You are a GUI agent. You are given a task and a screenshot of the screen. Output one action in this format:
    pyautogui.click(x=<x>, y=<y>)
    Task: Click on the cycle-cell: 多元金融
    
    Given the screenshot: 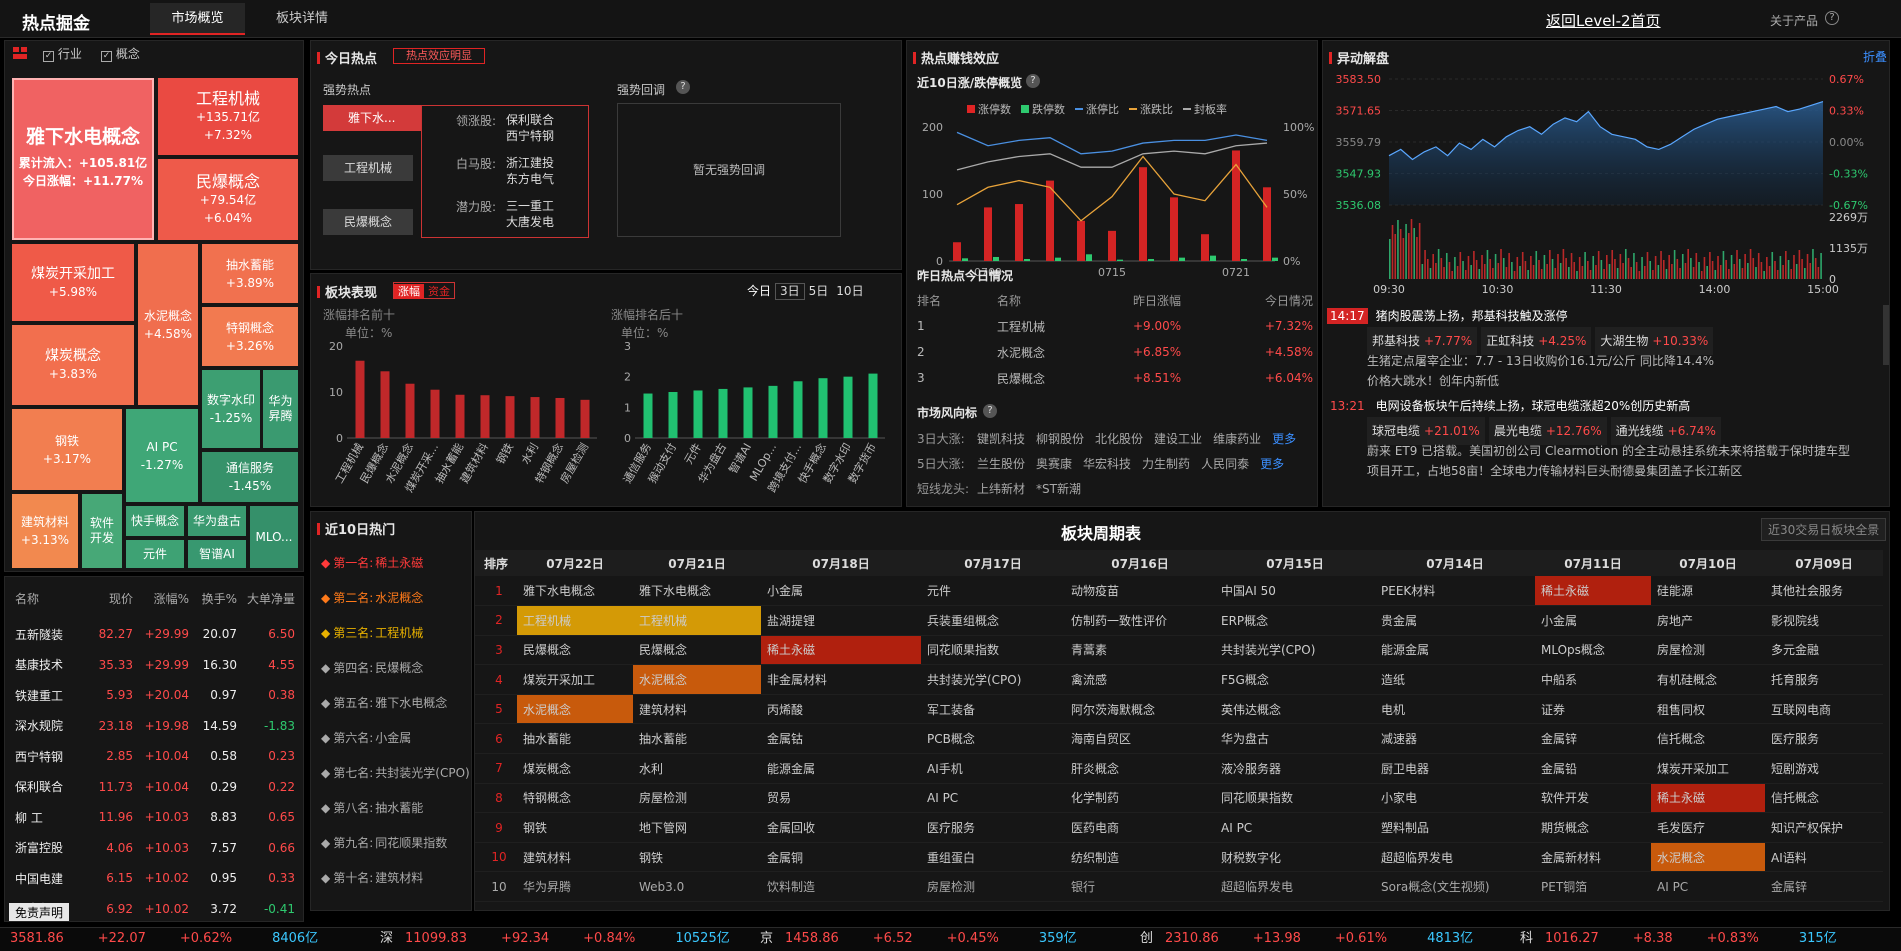 What is the action you would take?
    pyautogui.click(x=1824, y=650)
    